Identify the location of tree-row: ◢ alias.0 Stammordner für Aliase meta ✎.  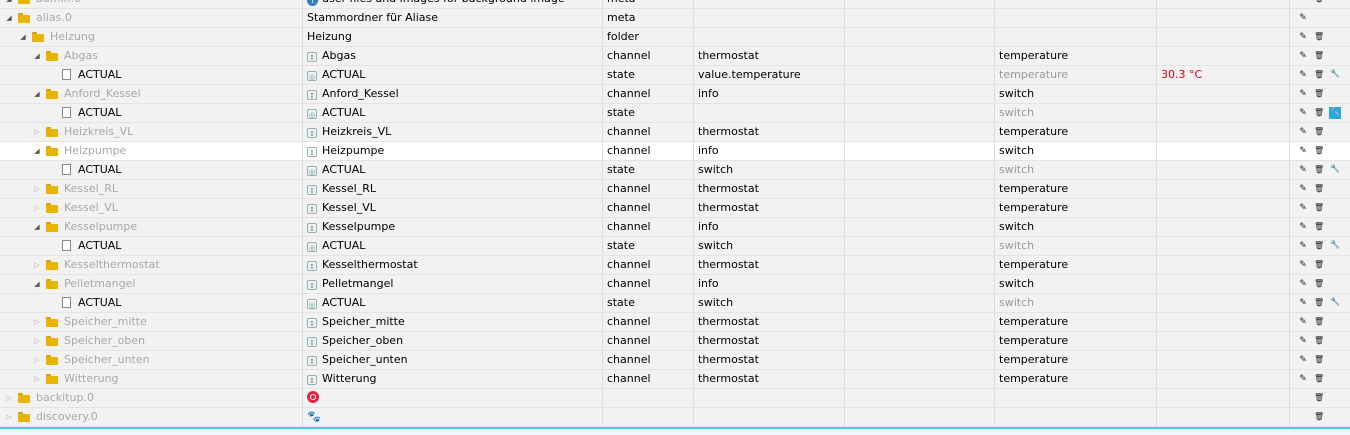
(675, 18).